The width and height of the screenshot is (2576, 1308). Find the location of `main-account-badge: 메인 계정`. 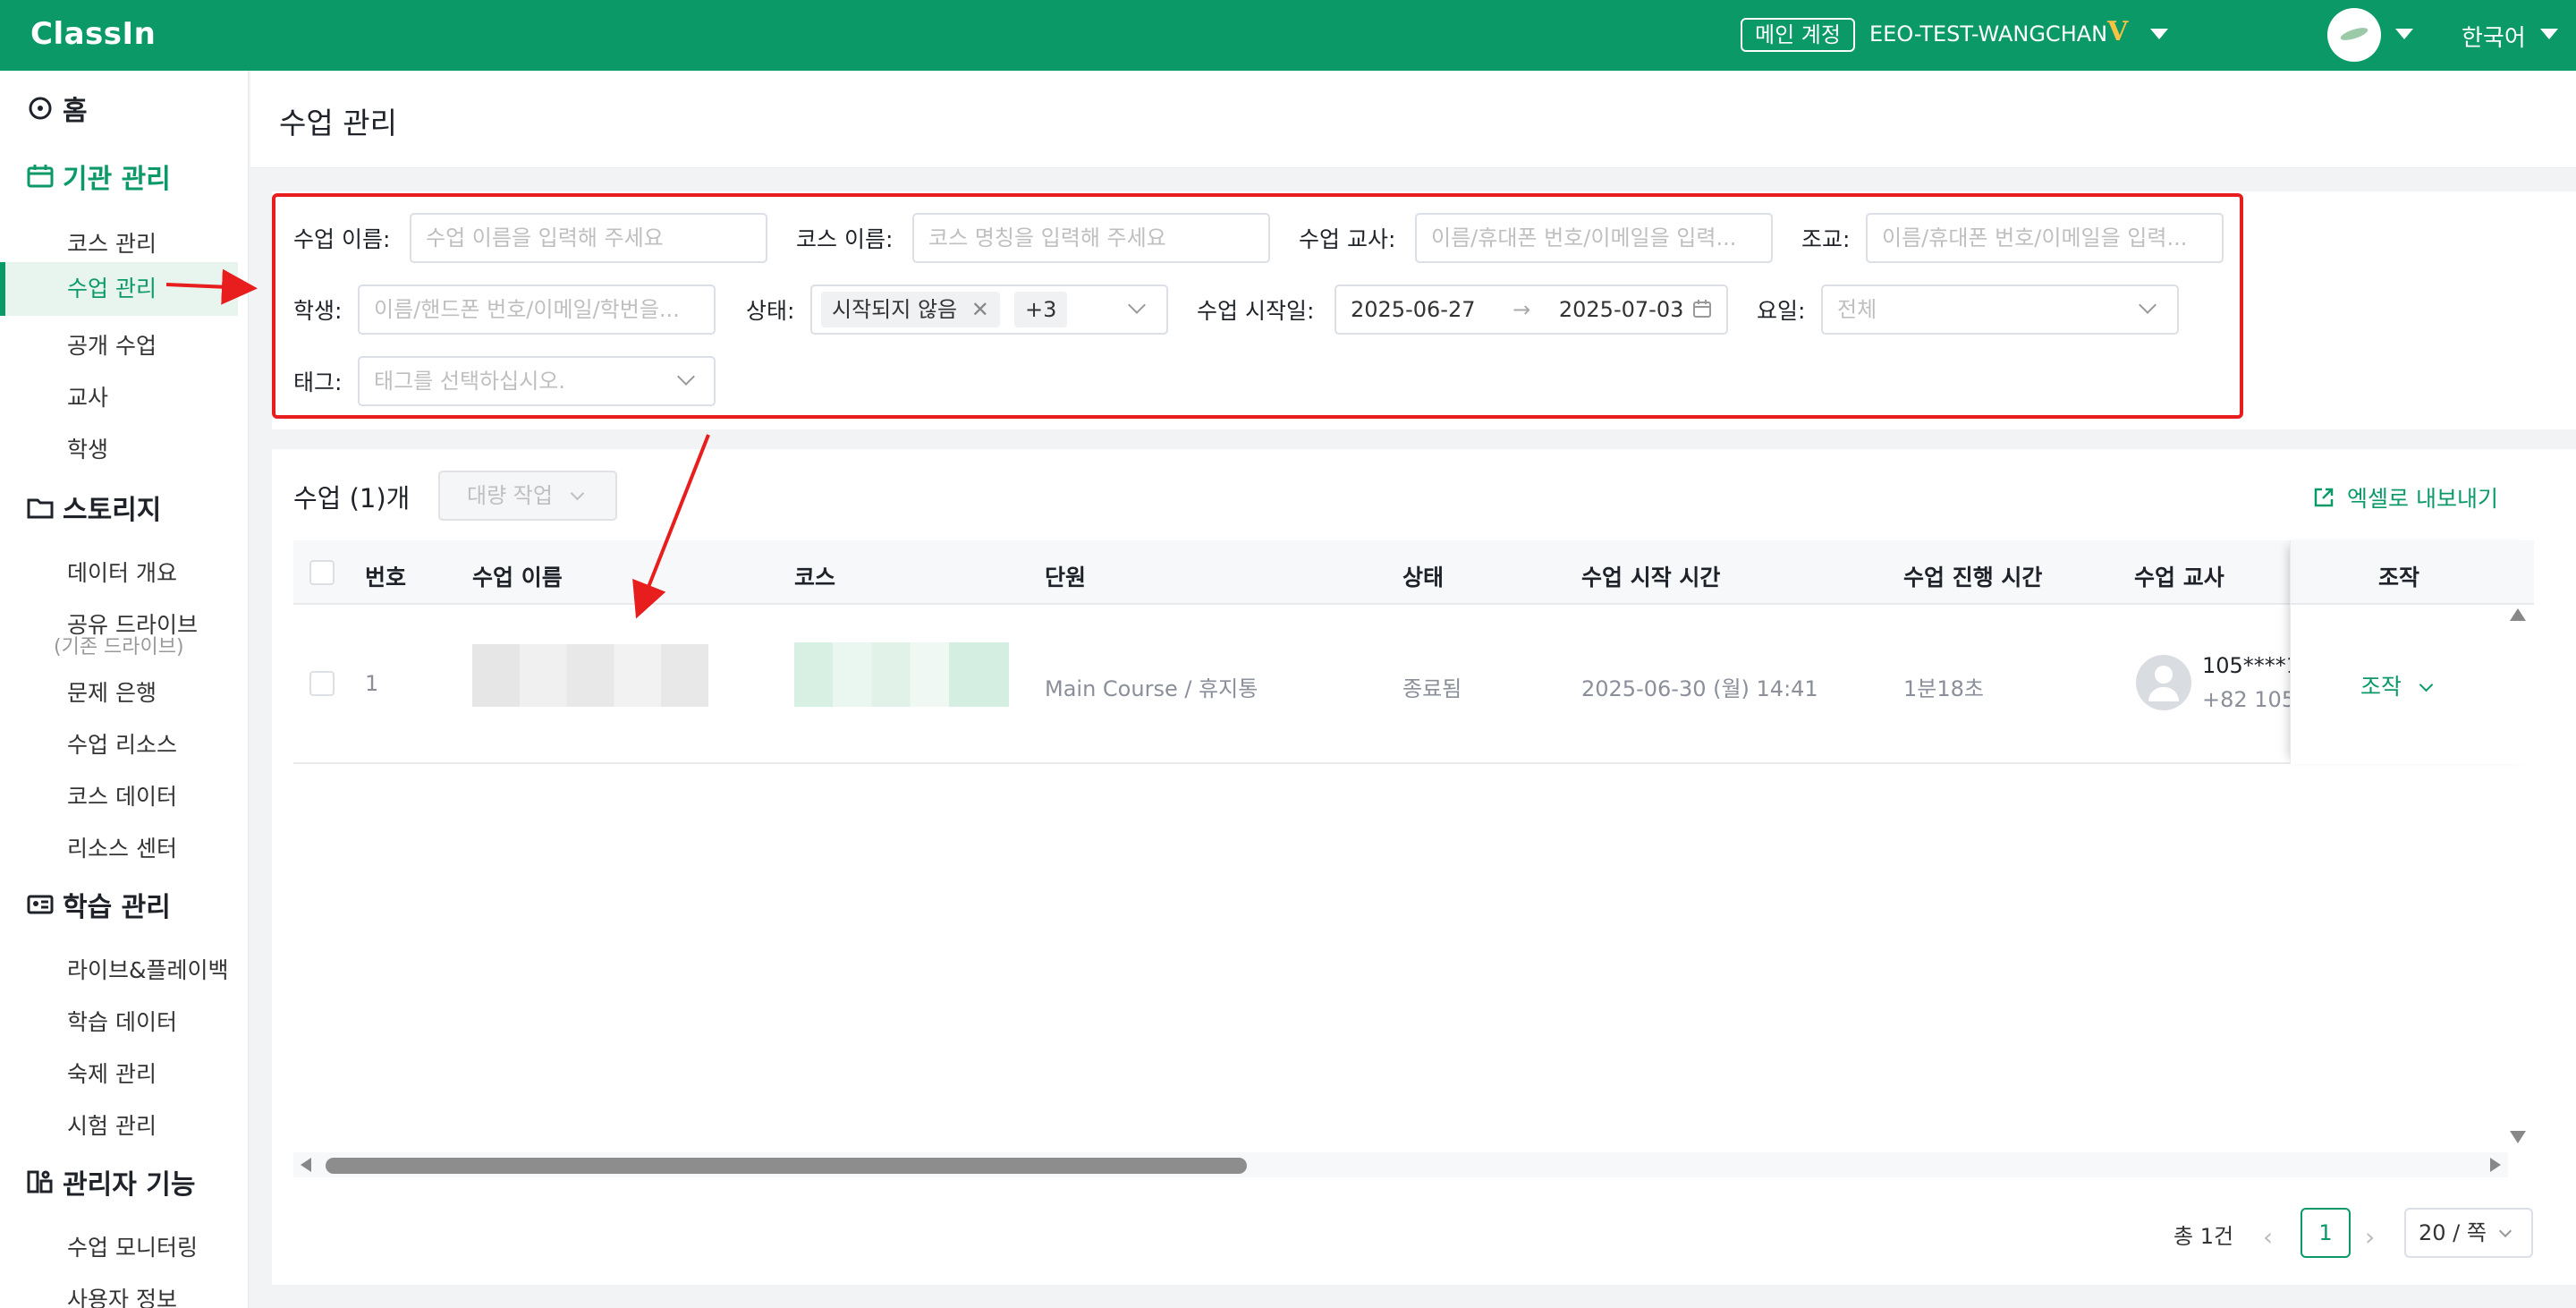

main-account-badge: 메인 계정 is located at coordinates (1798, 35).